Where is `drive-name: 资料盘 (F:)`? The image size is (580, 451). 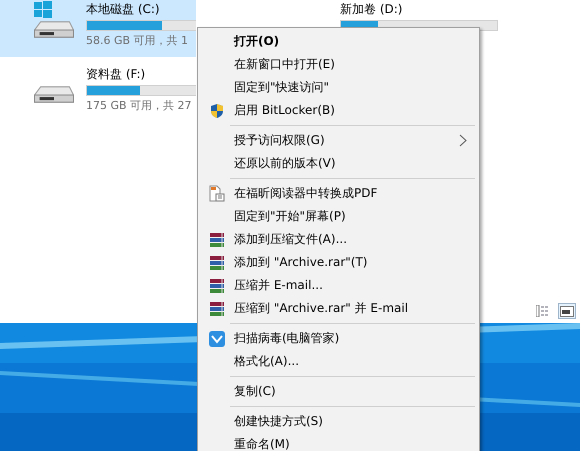 drive-name: 资料盘 (F:) is located at coordinates (116, 74).